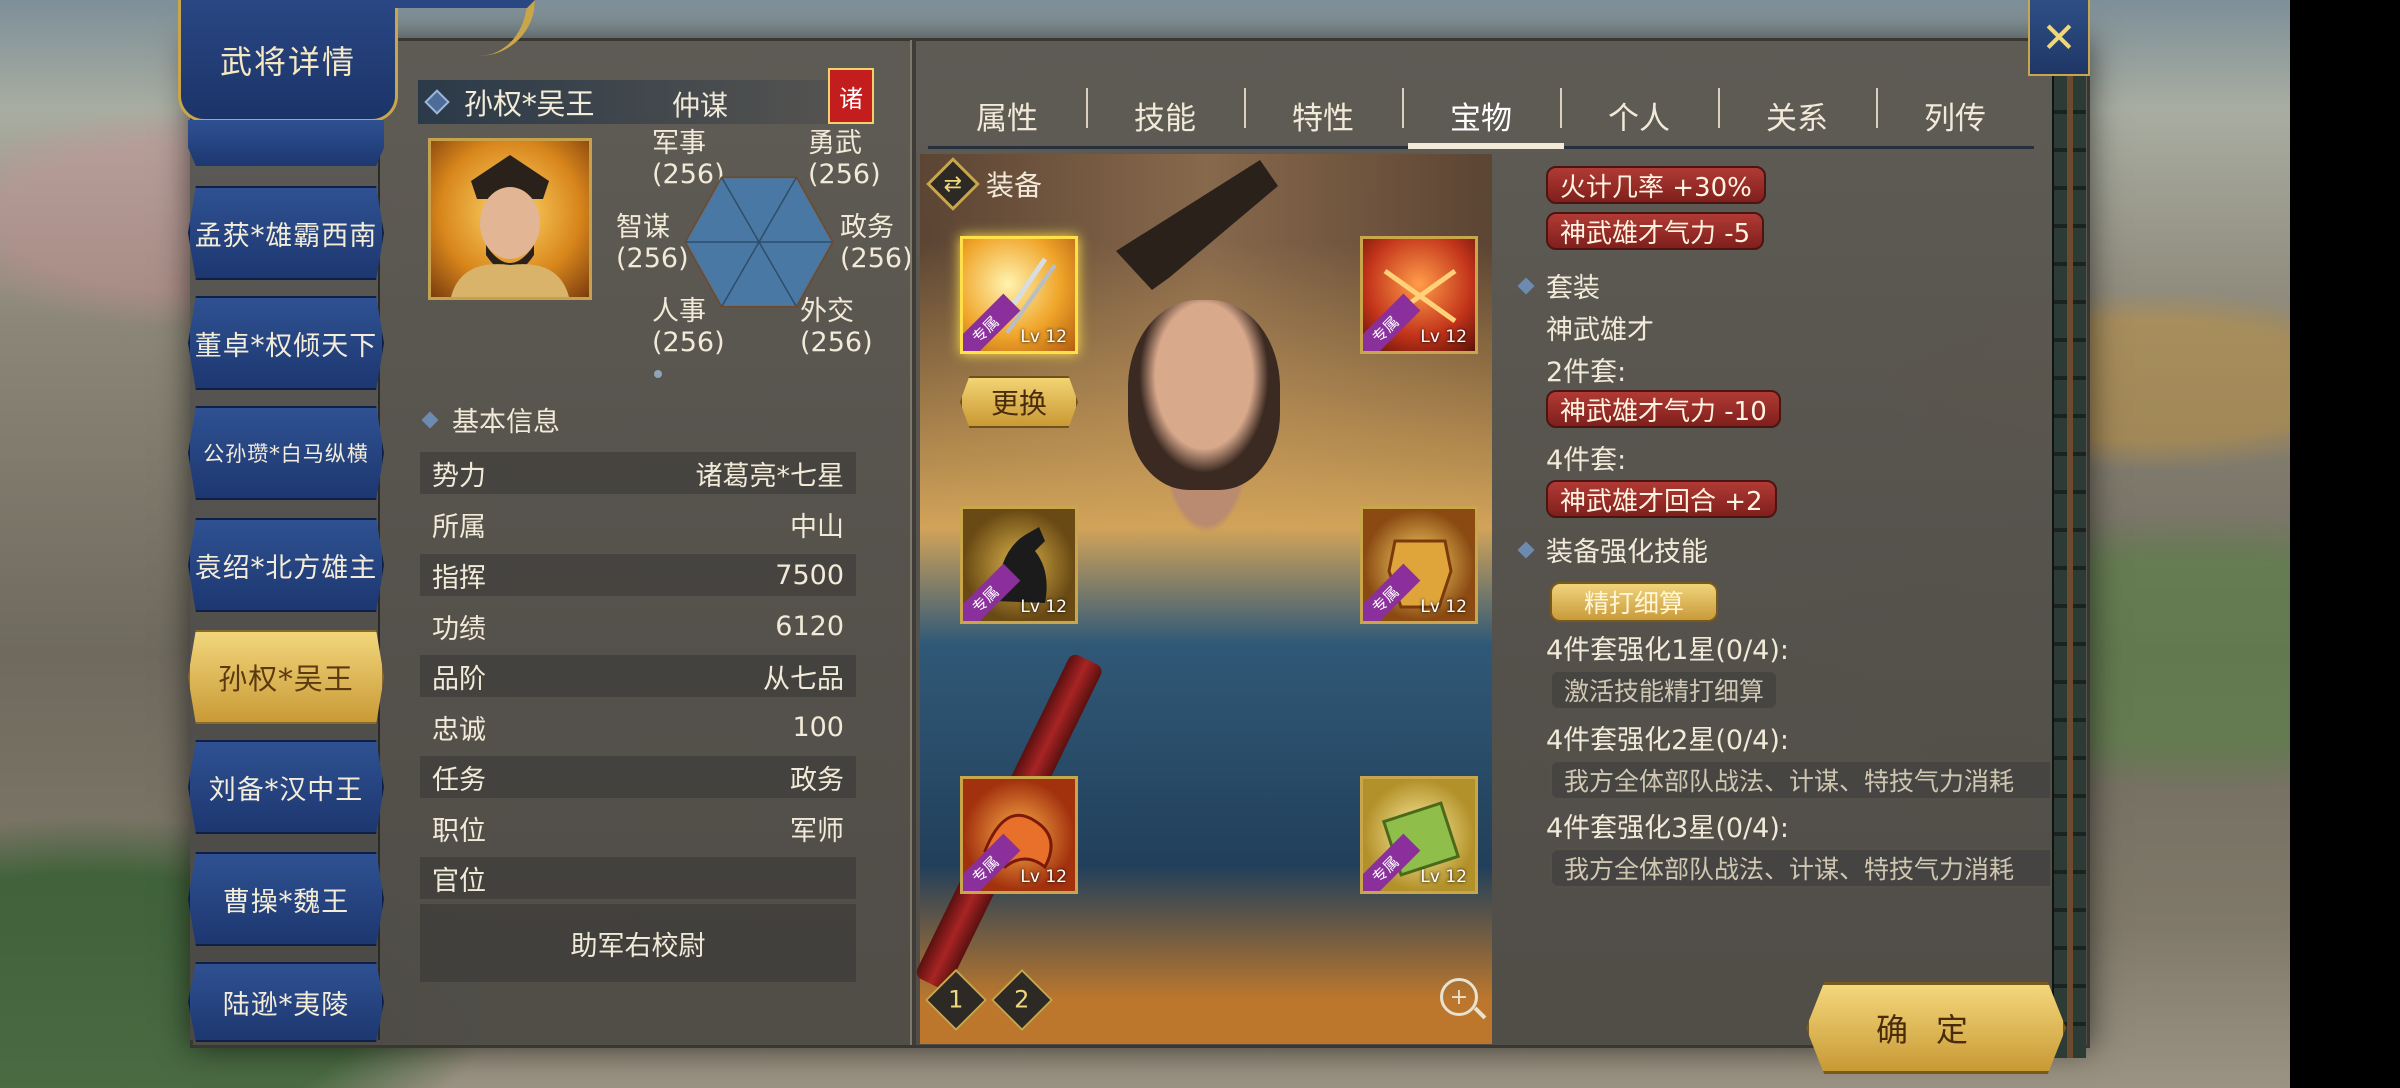  I want to click on info-label: 功绩, so click(459, 629).